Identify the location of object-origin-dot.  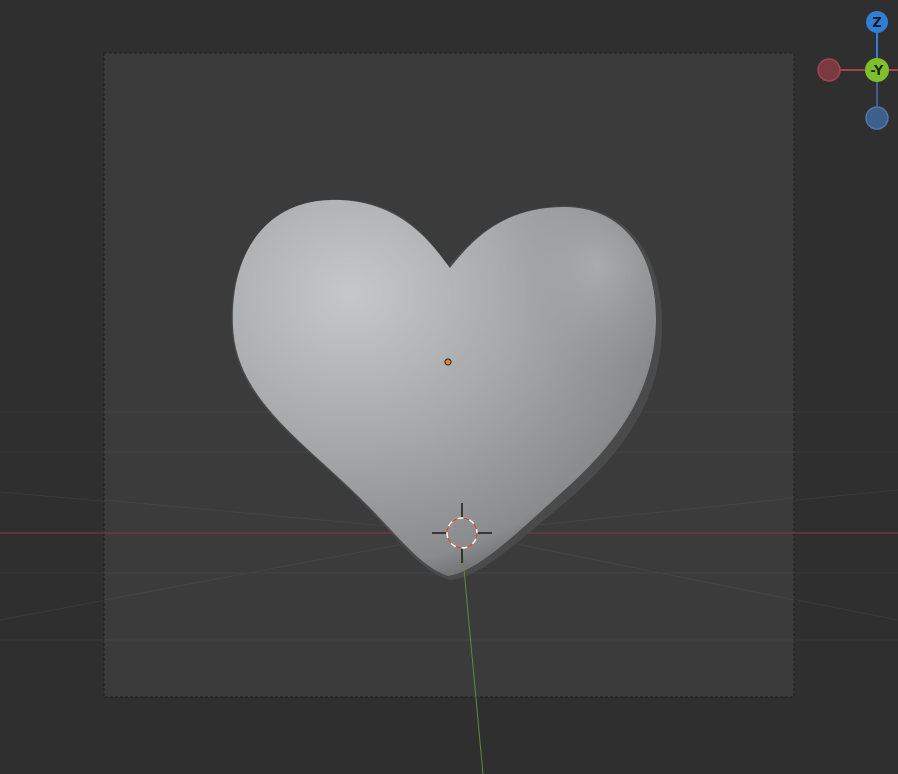
(448, 362).